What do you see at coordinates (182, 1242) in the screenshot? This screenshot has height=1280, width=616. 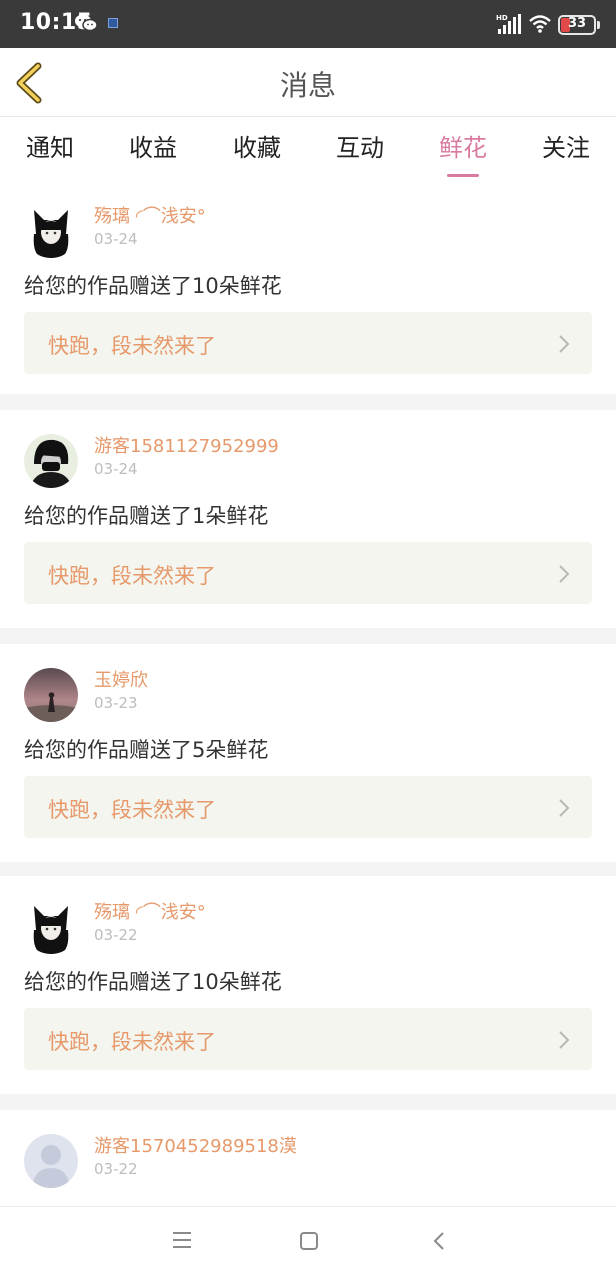 I see `menu-icon` at bounding box center [182, 1242].